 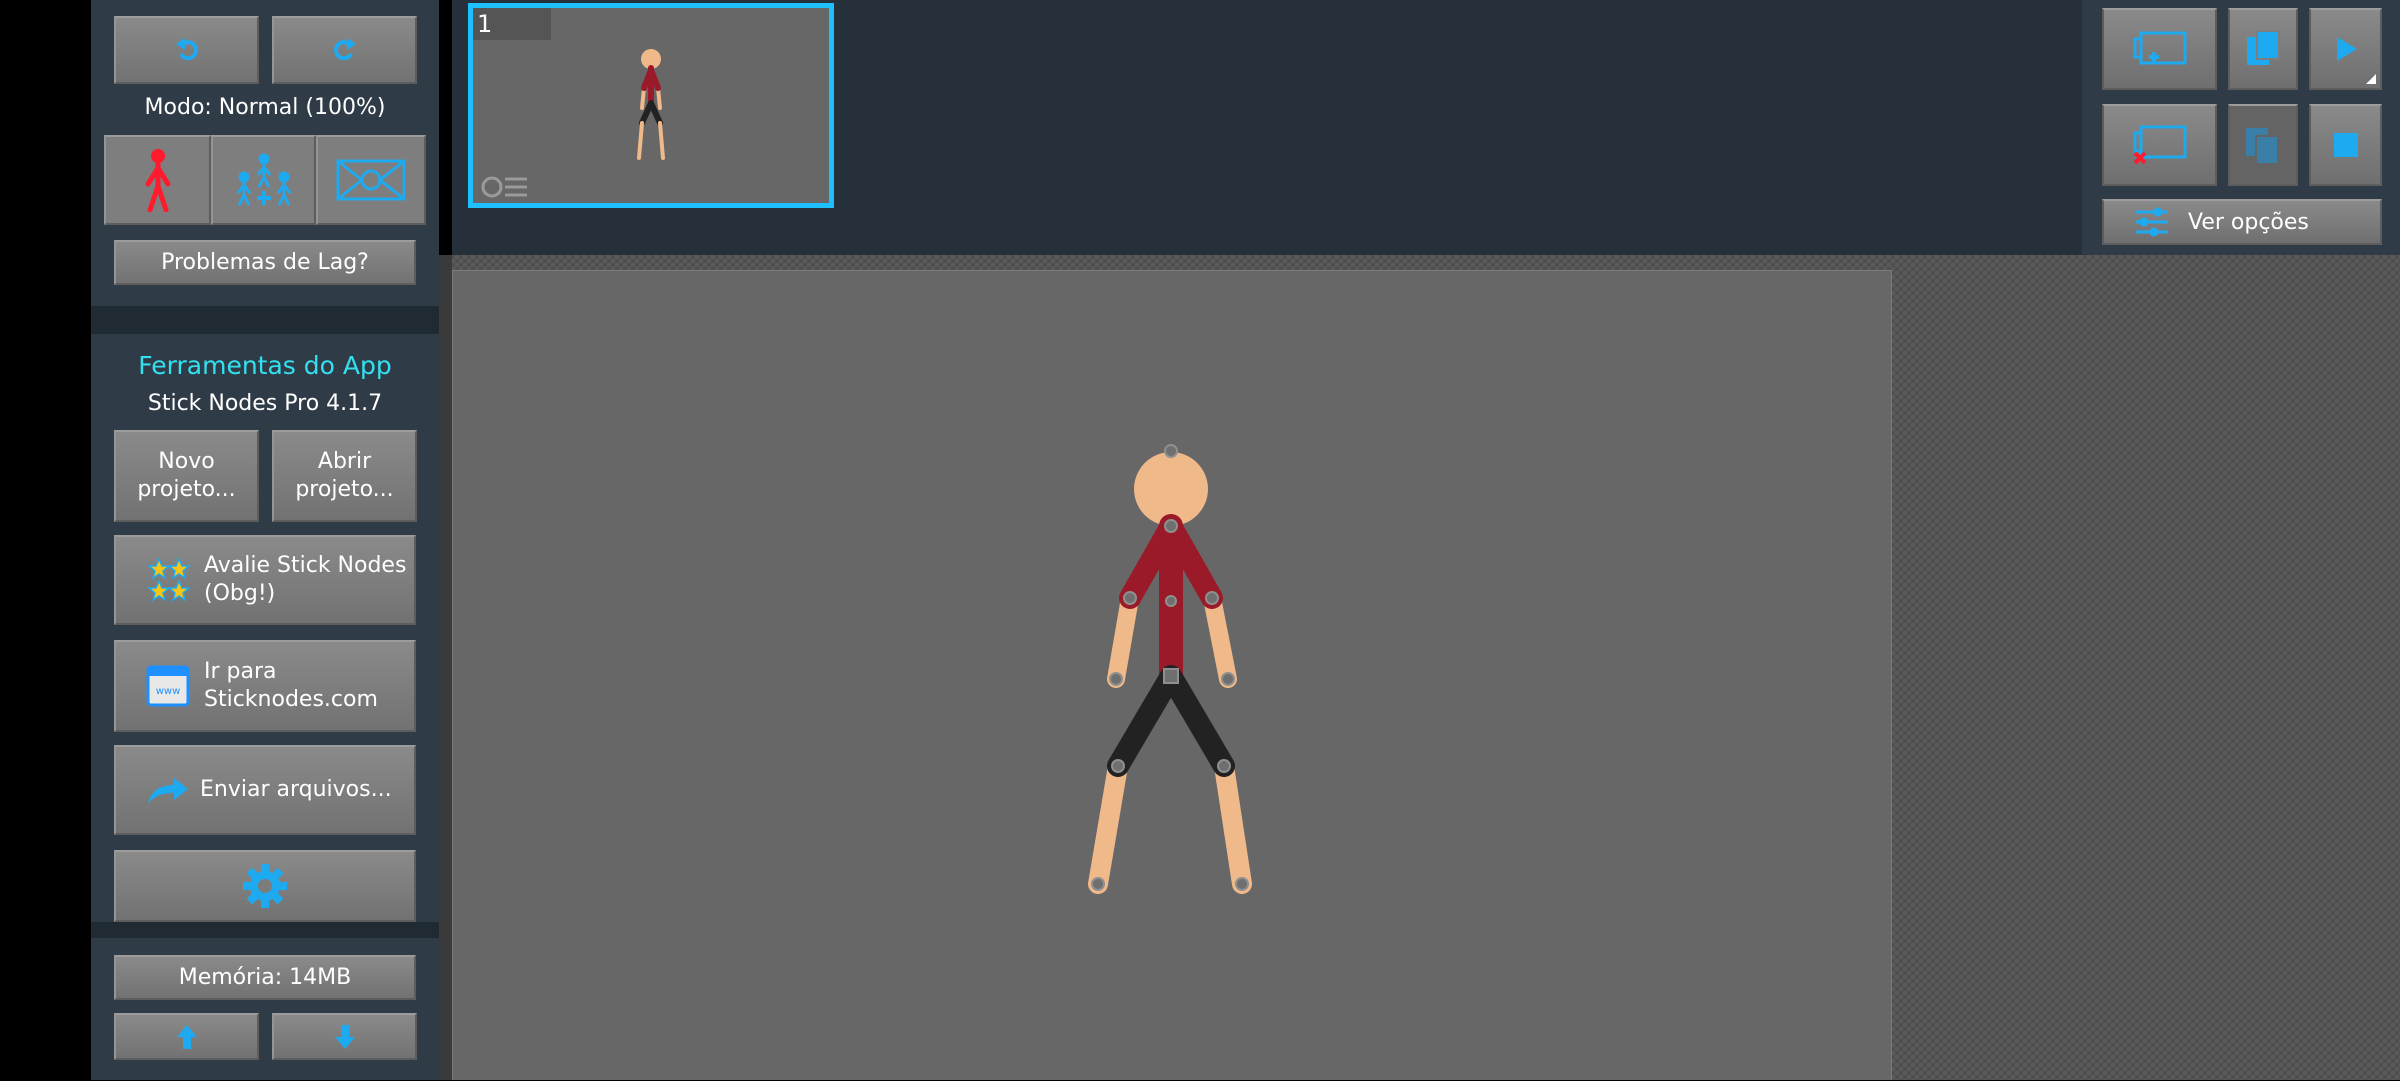 What do you see at coordinates (504, 187) in the screenshot?
I see `frame-layers-icon` at bounding box center [504, 187].